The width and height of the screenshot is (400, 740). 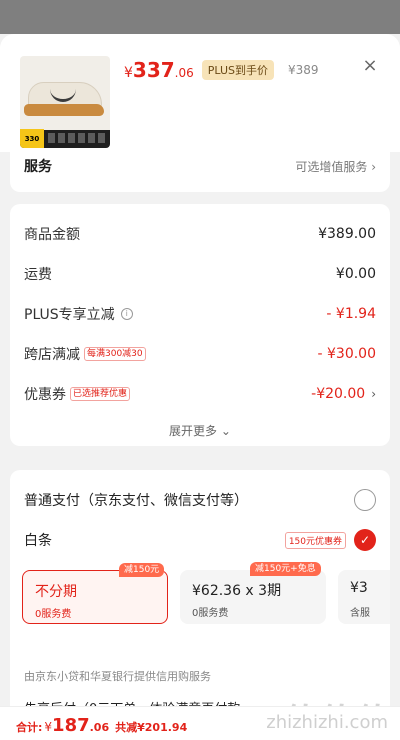 I want to click on product-thumbnail: 330, so click(x=65, y=102).